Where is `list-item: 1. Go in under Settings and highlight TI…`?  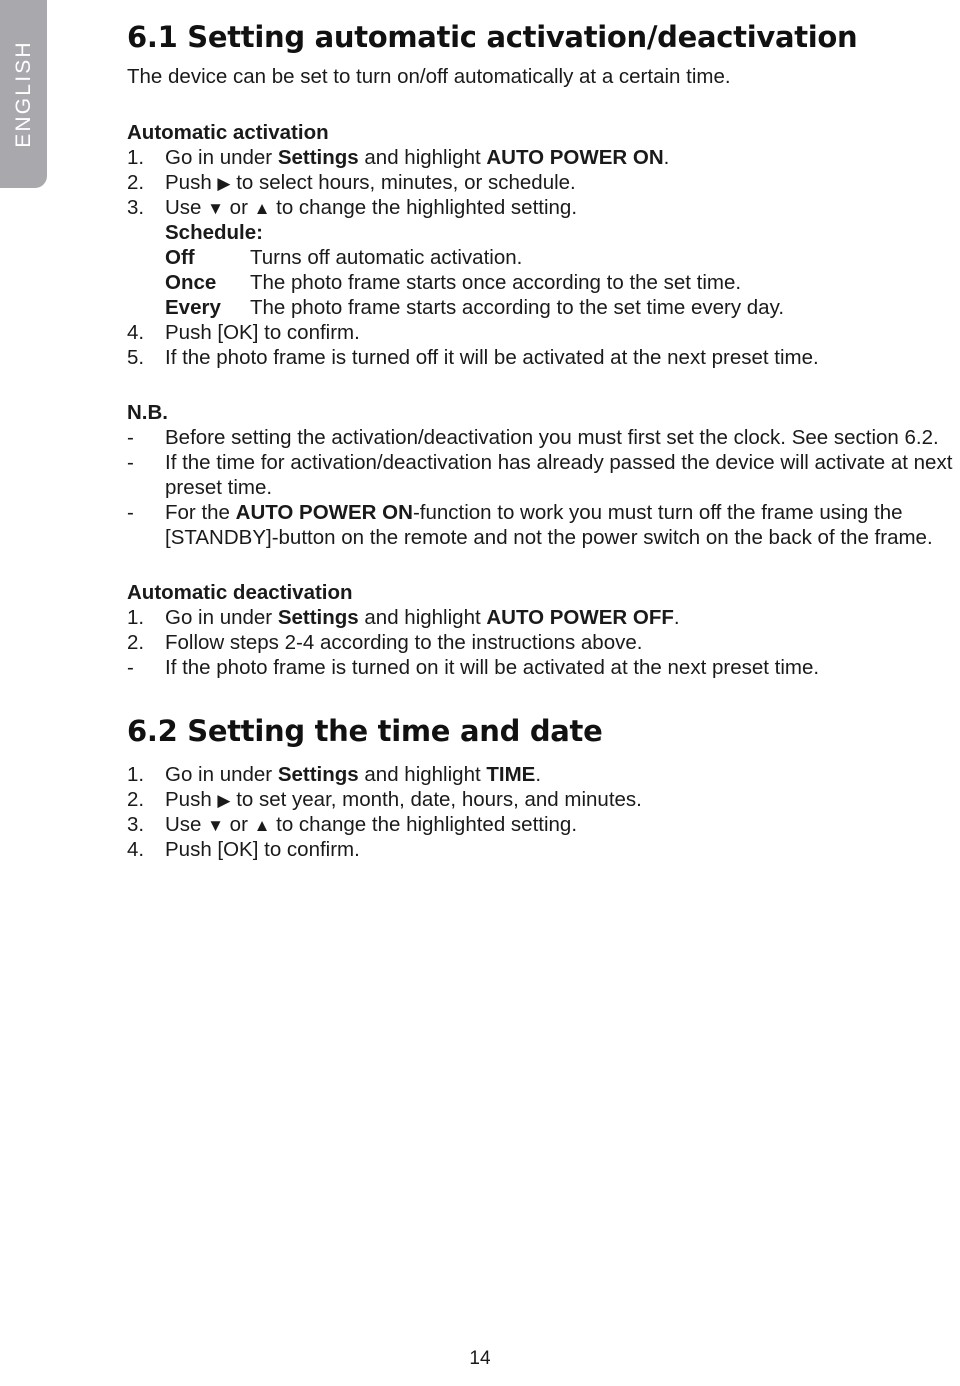 list-item: 1. Go in under Settings and highlight TI… is located at coordinates (543, 774).